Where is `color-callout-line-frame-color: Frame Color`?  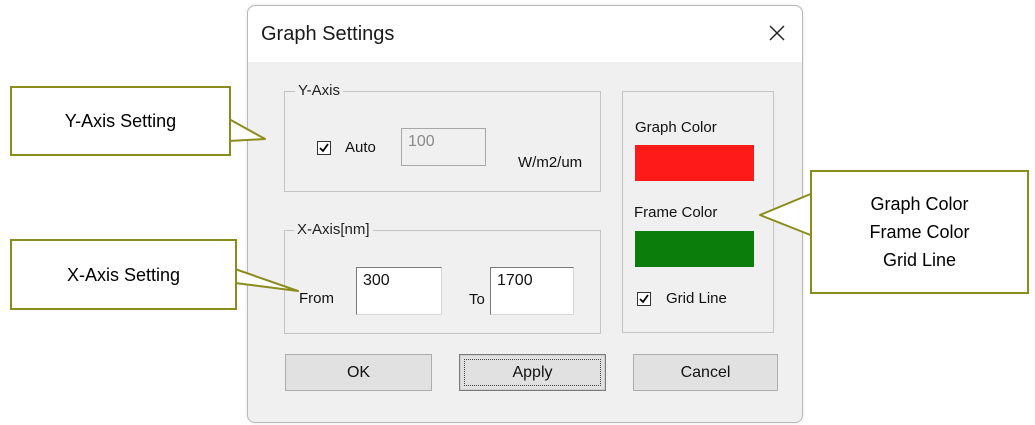 color-callout-line-frame-color: Frame Color is located at coordinates (919, 232).